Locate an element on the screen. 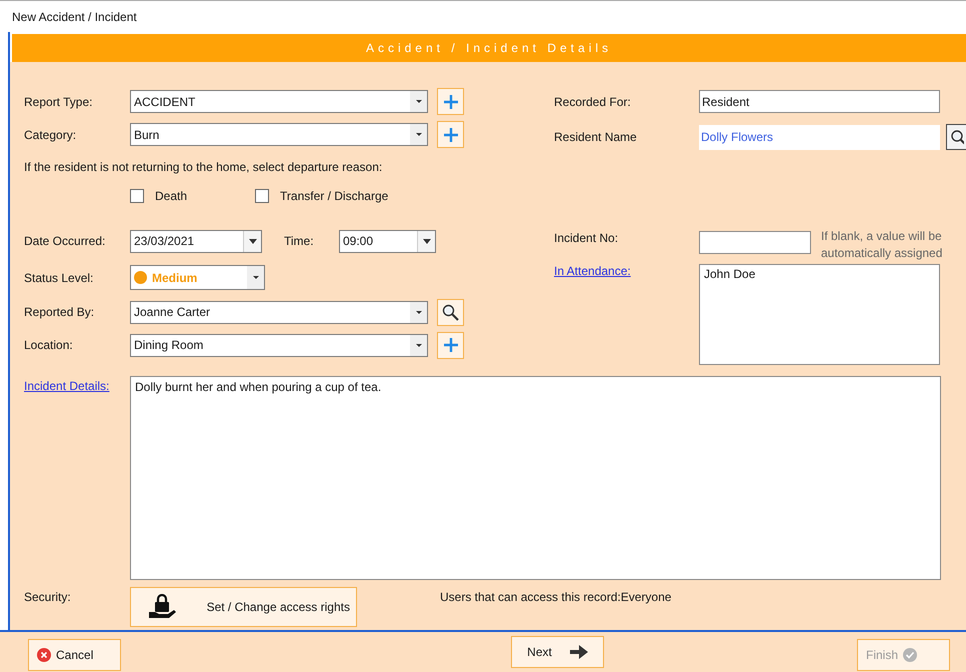 The image size is (966, 672). field-label: Date Occurred: is located at coordinates (65, 241).